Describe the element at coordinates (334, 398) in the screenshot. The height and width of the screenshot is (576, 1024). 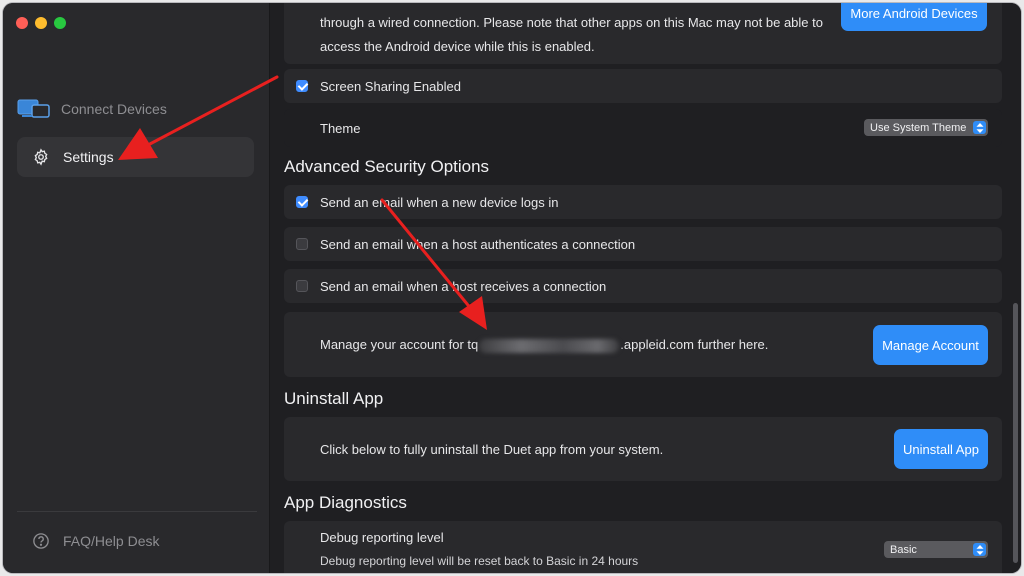
I see `uninstall-heading: Uninstall App` at that location.